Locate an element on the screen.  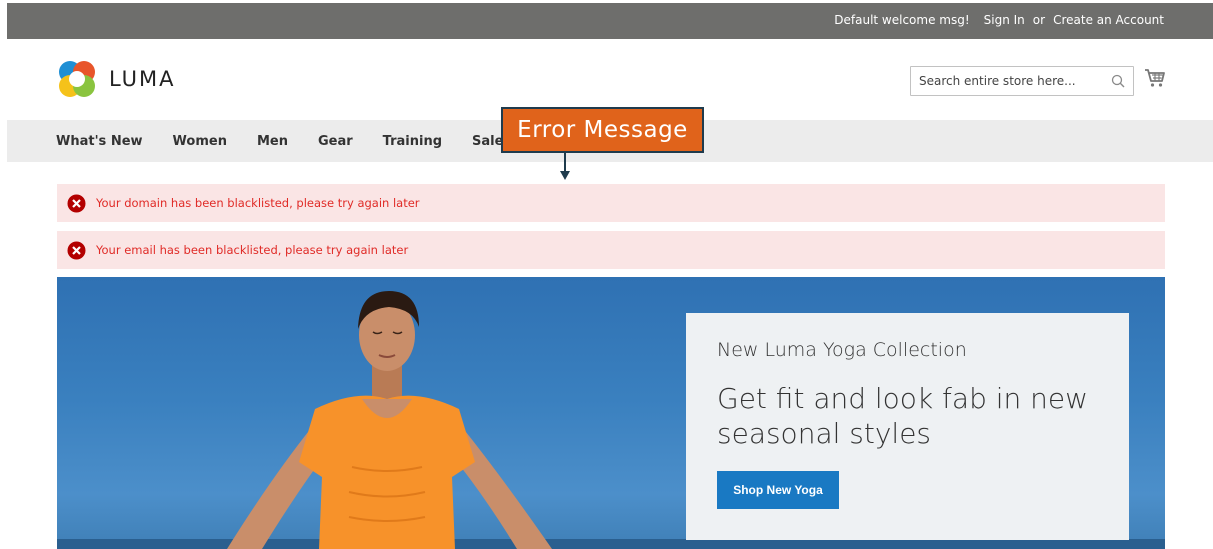
sign-in-link: Sign In is located at coordinates (1004, 20).